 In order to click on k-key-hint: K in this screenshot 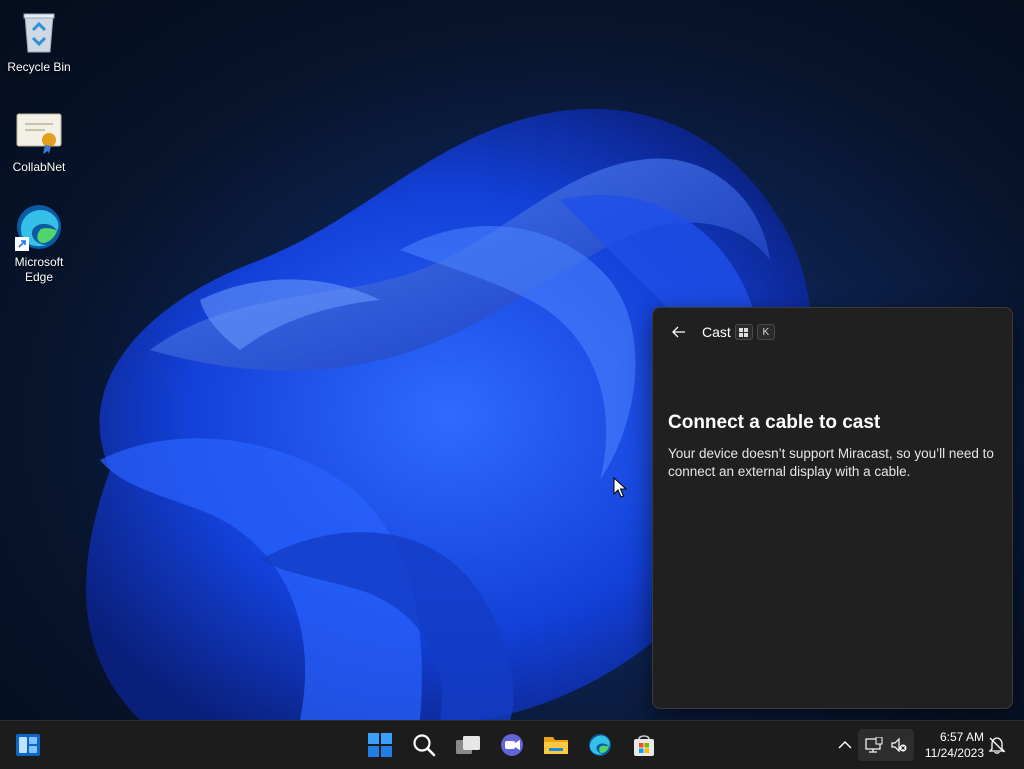, I will do `click(765, 332)`.